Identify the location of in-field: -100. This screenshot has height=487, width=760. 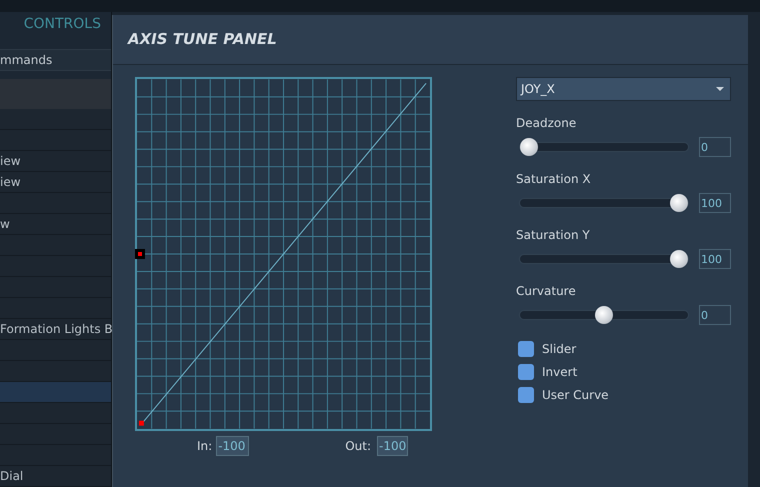
(233, 446).